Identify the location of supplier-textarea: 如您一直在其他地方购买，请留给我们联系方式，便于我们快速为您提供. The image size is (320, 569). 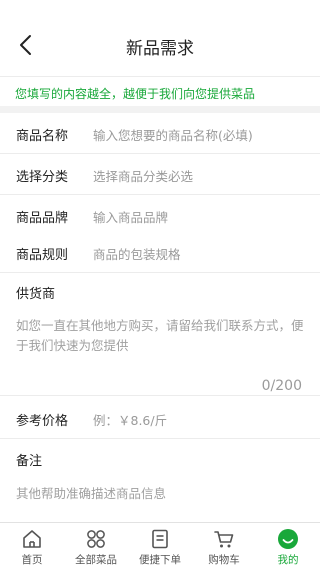
(164, 336).